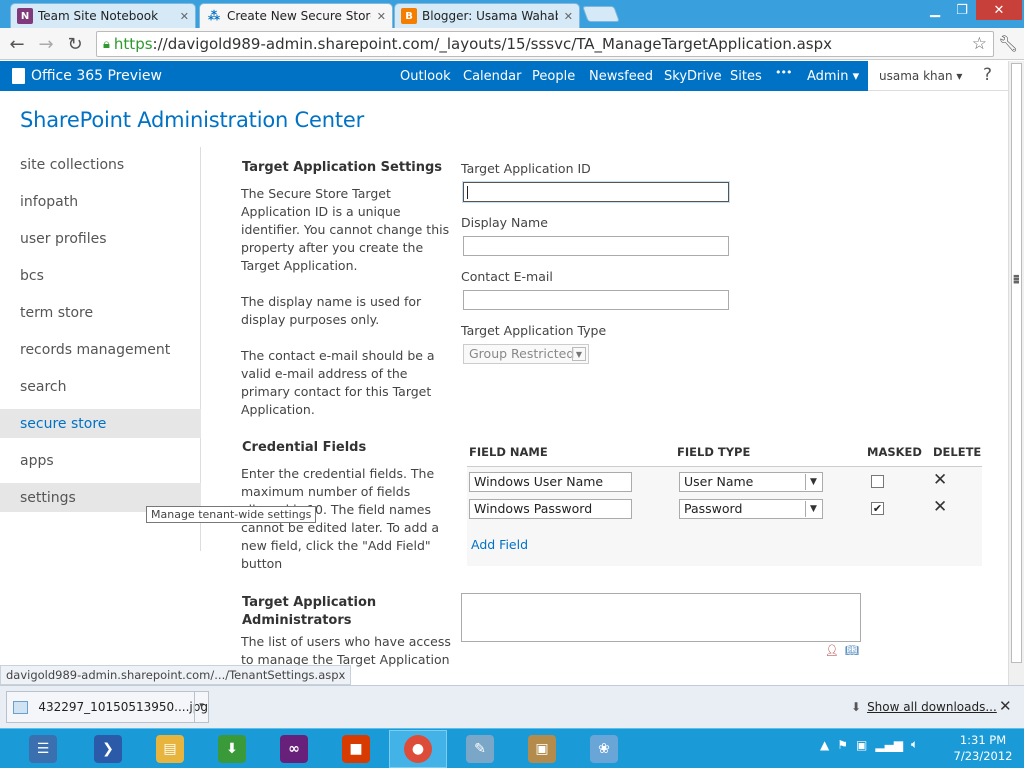 This screenshot has width=1024, height=768. Describe the element at coordinates (96, 76) in the screenshot. I see `logo-text: Office 365 Preview` at that location.